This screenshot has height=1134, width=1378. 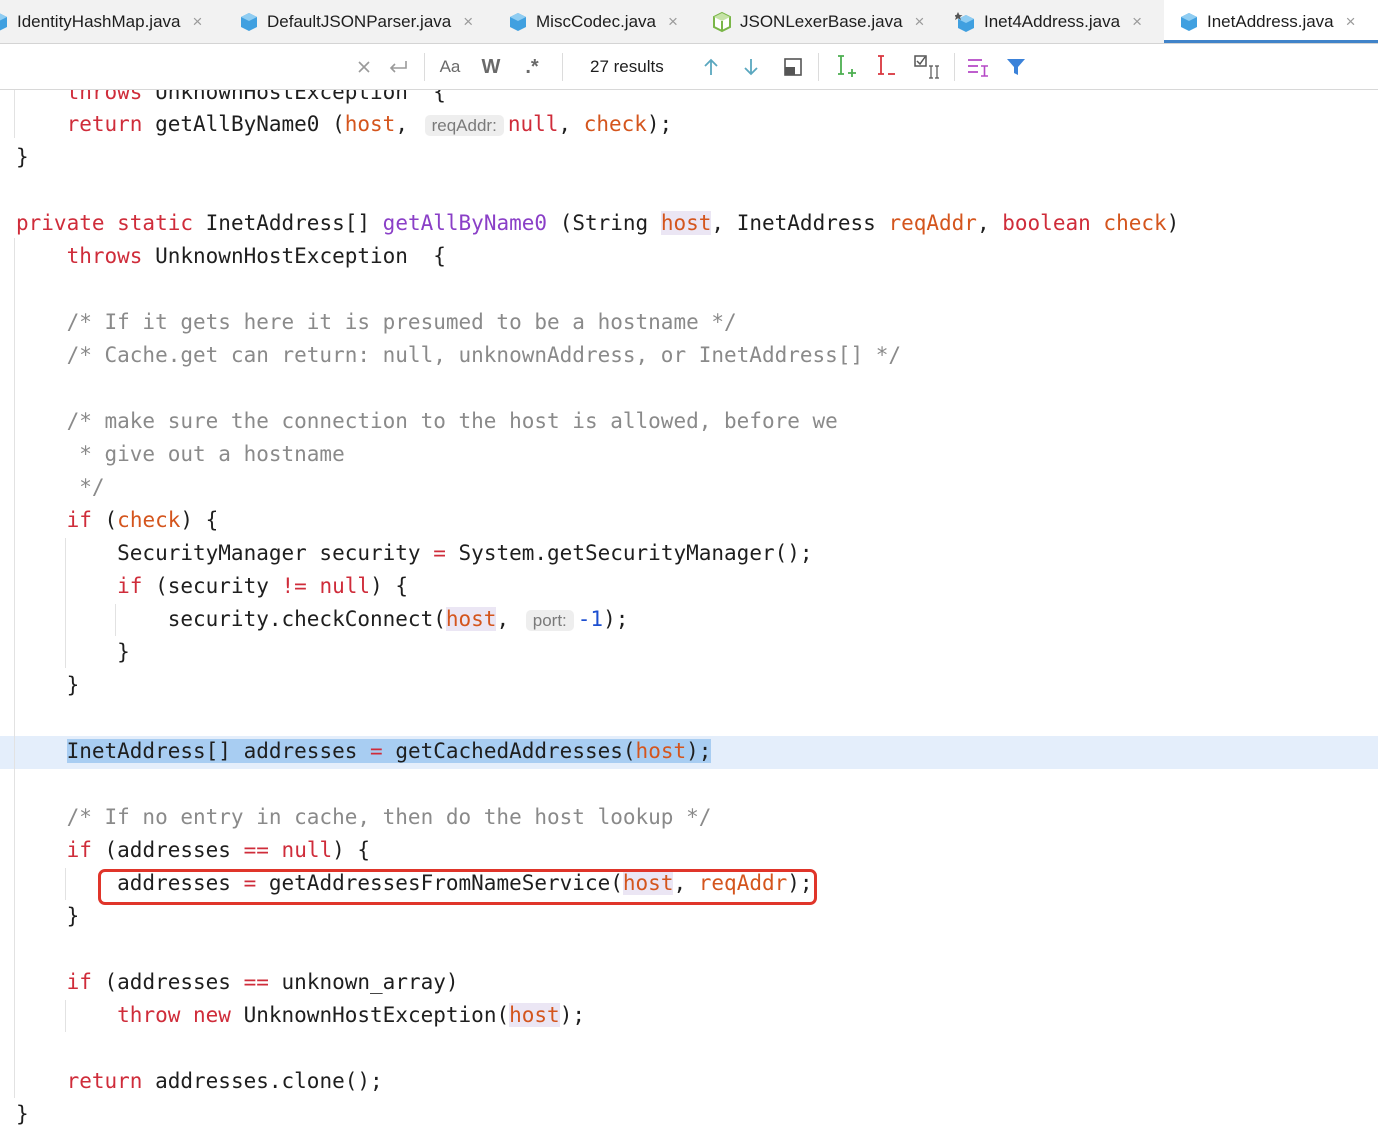 I want to click on remove-selection-icon, so click(x=886, y=67).